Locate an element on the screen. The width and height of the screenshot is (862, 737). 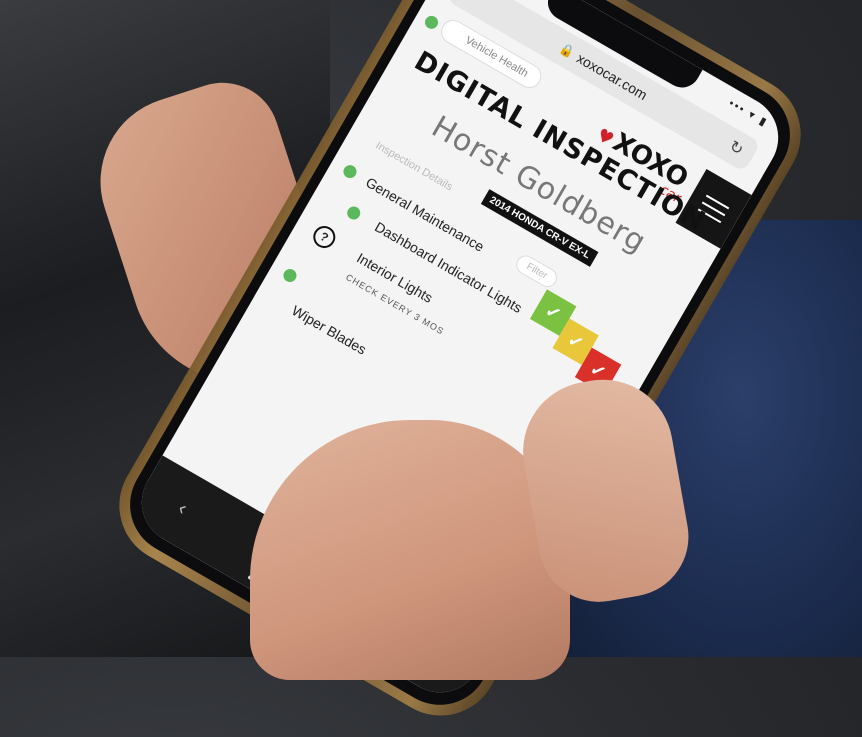
filter-input: Filter is located at coordinates (536, 271).